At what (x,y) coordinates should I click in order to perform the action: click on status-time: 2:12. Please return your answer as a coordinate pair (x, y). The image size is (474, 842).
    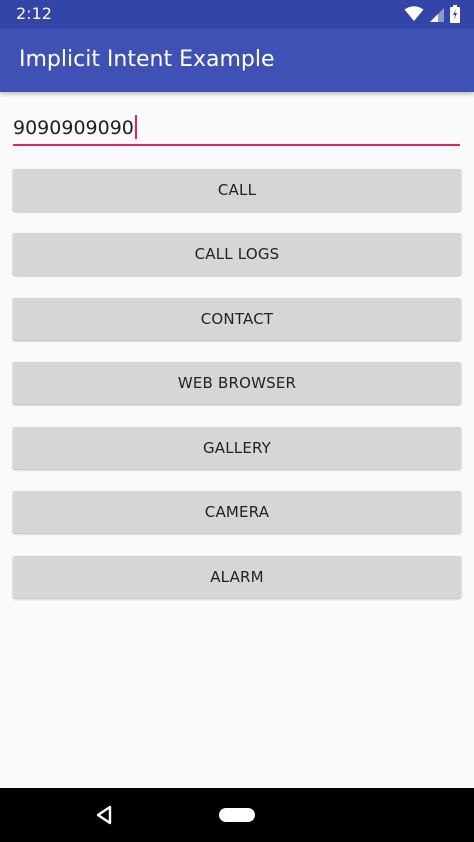
    Looking at the image, I should click on (34, 13).